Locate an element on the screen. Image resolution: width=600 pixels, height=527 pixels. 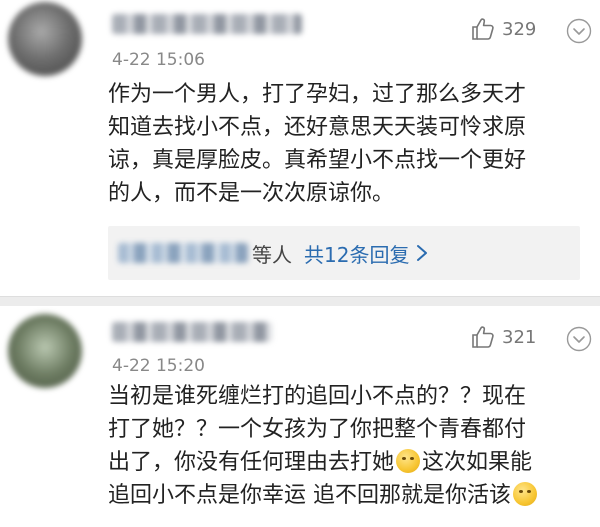
comment-fragment: 这次如果能 is located at coordinates (477, 462).